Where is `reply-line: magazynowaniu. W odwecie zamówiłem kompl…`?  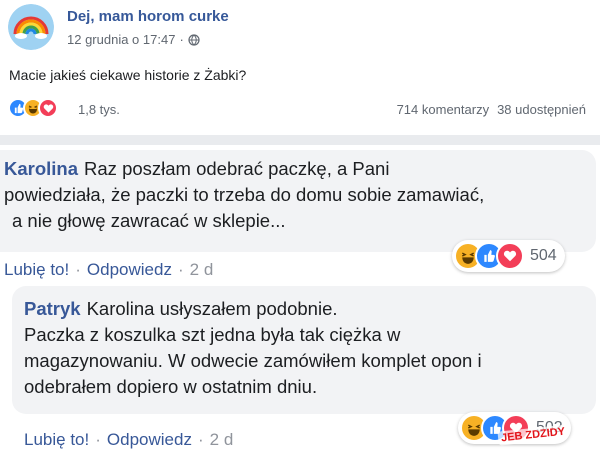 reply-line: magazynowaniu. W odwecie zamówiłem kompl… is located at coordinates (253, 360).